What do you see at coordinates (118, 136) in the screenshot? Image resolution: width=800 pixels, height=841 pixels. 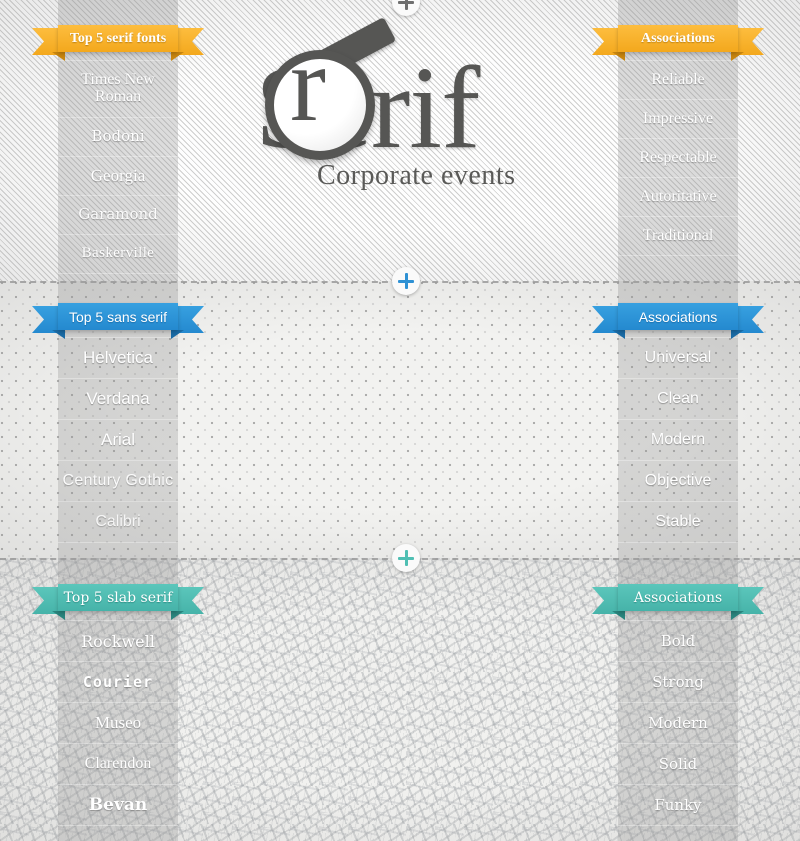 I see `list-item: Bodoni` at bounding box center [118, 136].